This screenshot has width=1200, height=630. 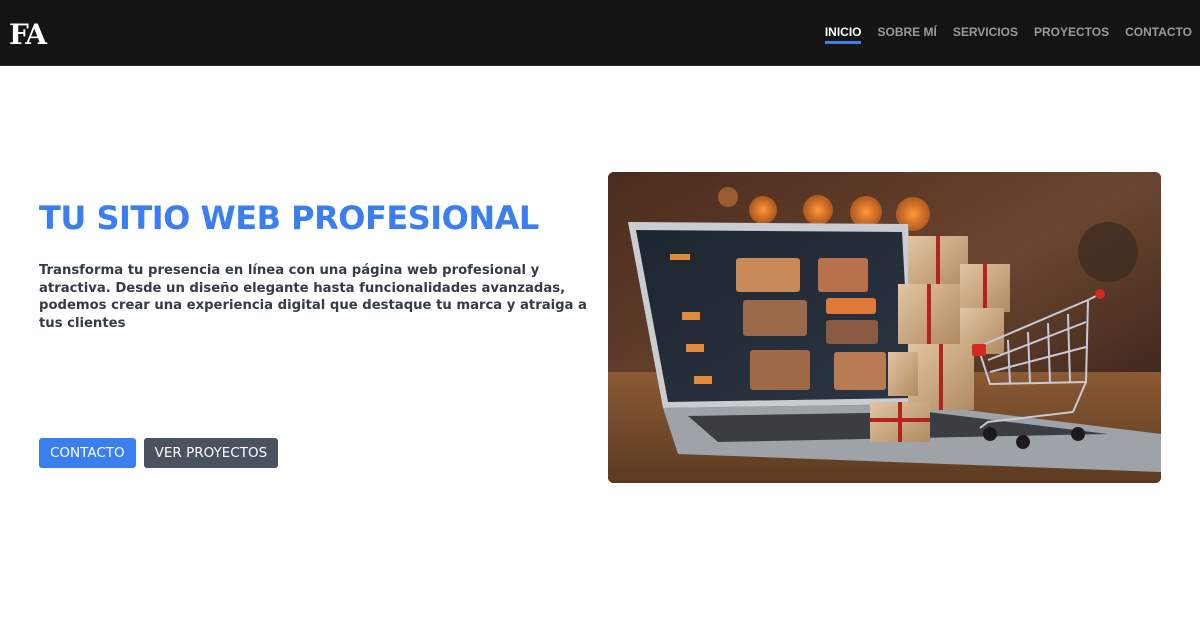 What do you see at coordinates (906, 32) in the screenshot?
I see `nav-link-sobre-mi: SOBRE MÍ` at bounding box center [906, 32].